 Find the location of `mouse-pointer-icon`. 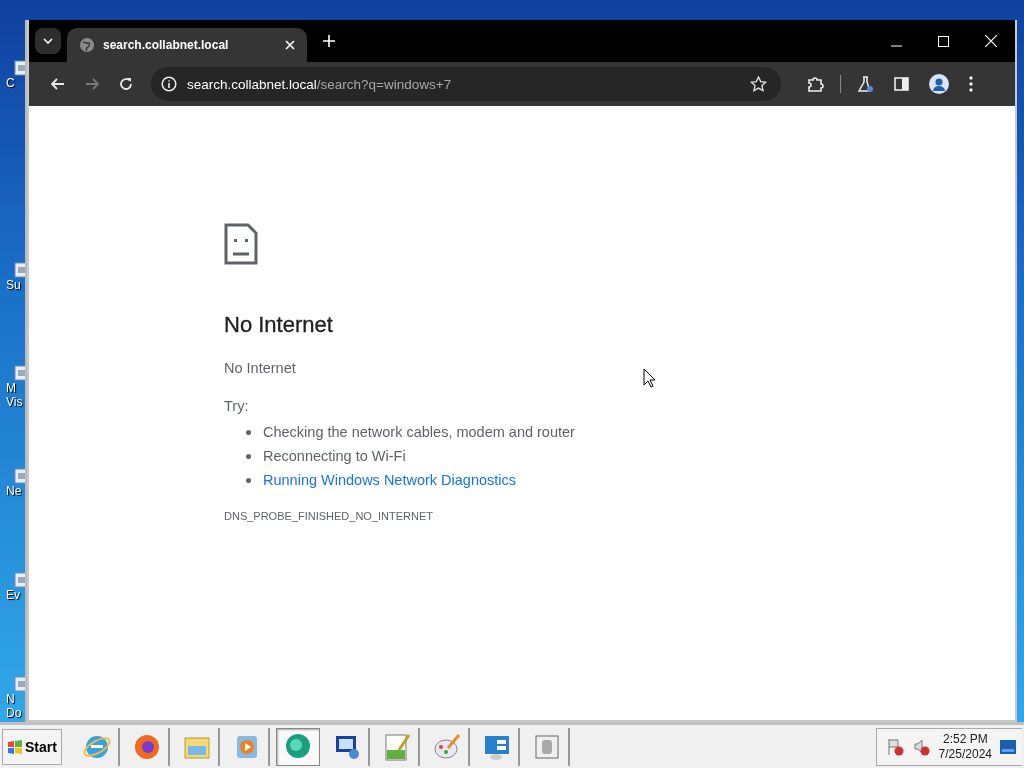

mouse-pointer-icon is located at coordinates (649, 378).